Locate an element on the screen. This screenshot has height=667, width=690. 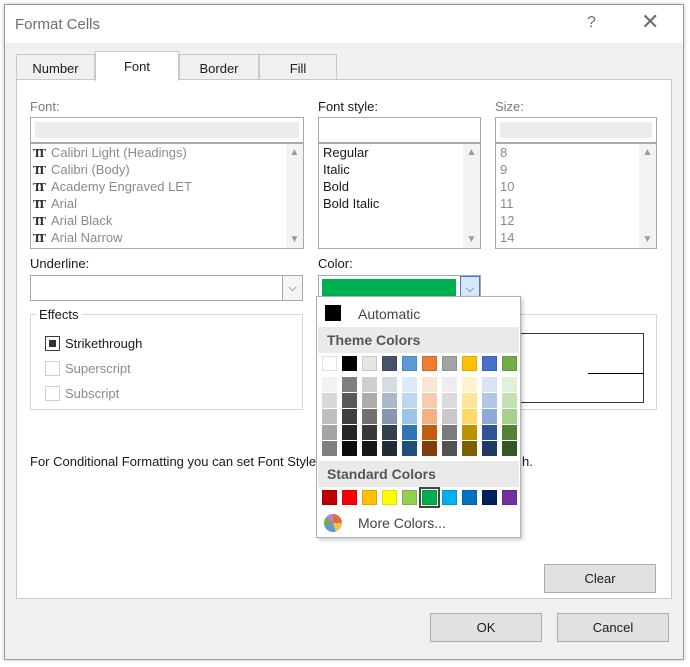
list-item: 12 is located at coordinates (576, 220).